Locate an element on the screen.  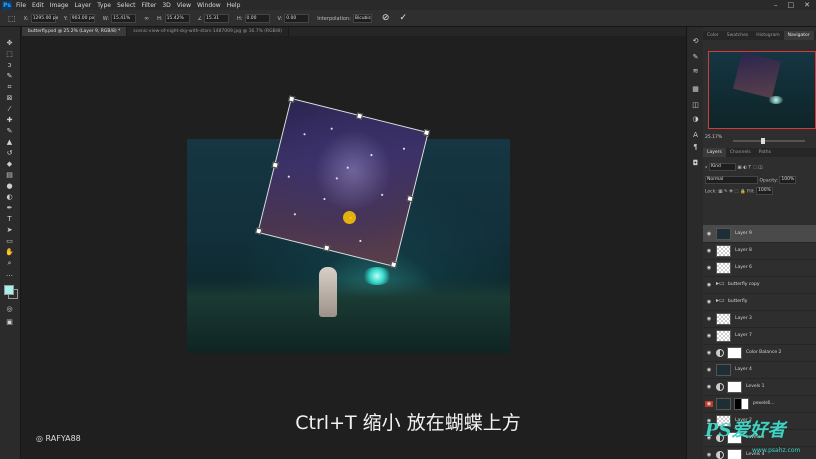
adjust-icon: ≋ is located at coordinates (695, 71).